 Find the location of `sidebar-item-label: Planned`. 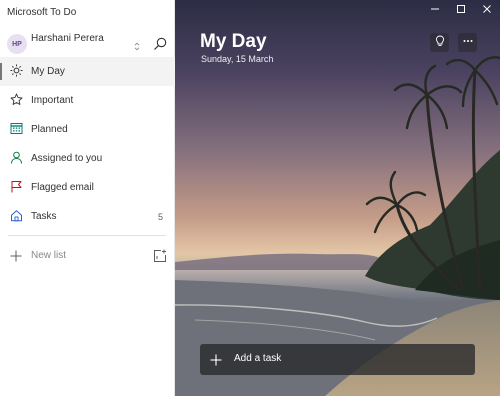

sidebar-item-label: Planned is located at coordinates (49, 129).